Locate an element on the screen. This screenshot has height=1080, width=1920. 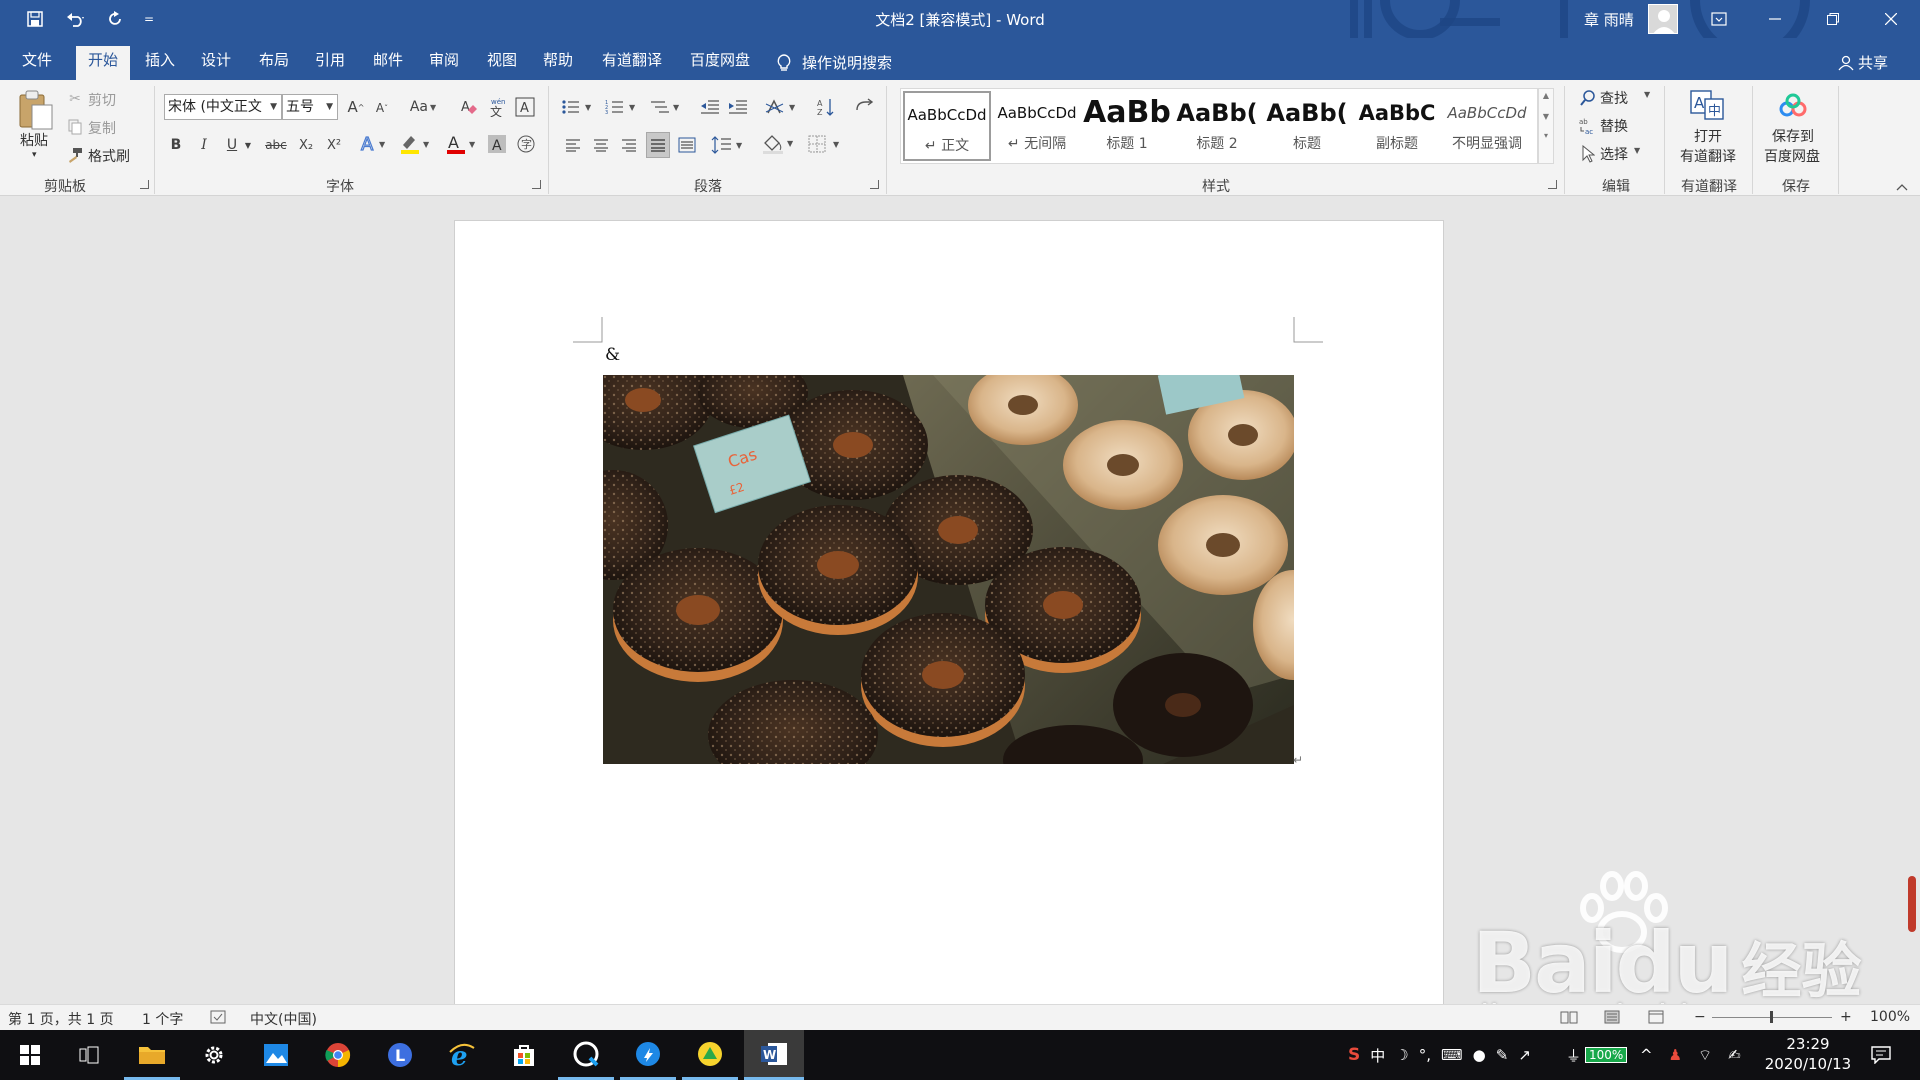
moon-icon: ☽ is located at coordinates (1401, 1055).